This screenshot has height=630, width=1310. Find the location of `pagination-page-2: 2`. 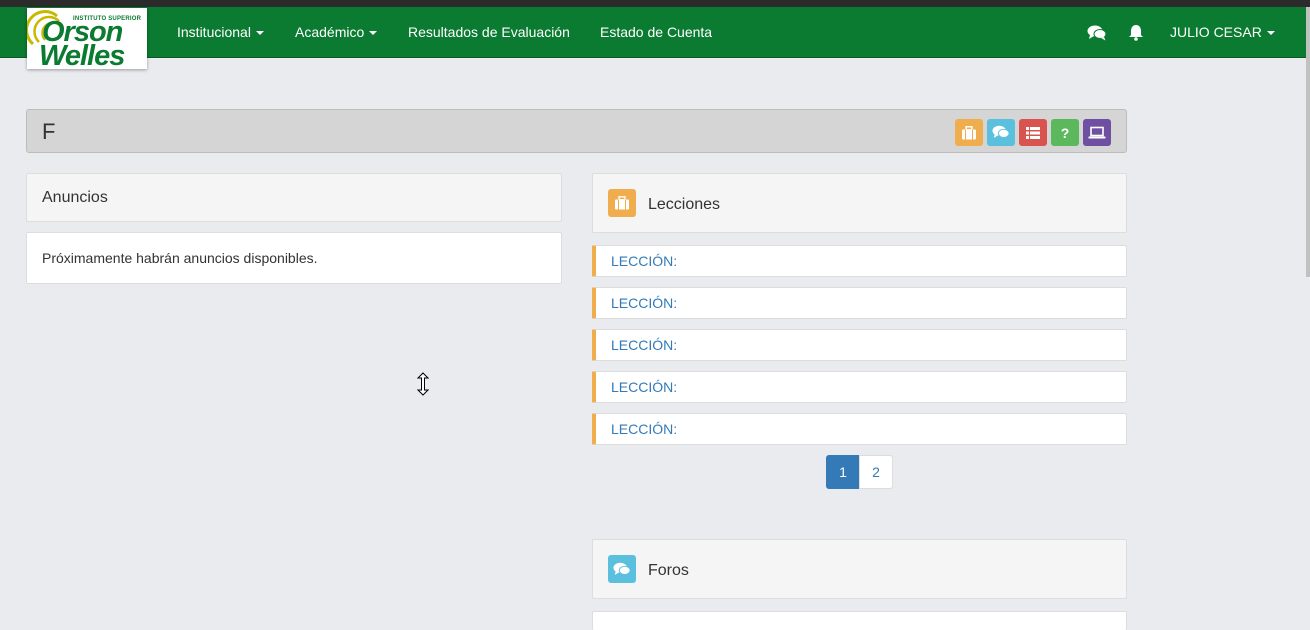

pagination-page-2: 2 is located at coordinates (876, 472).